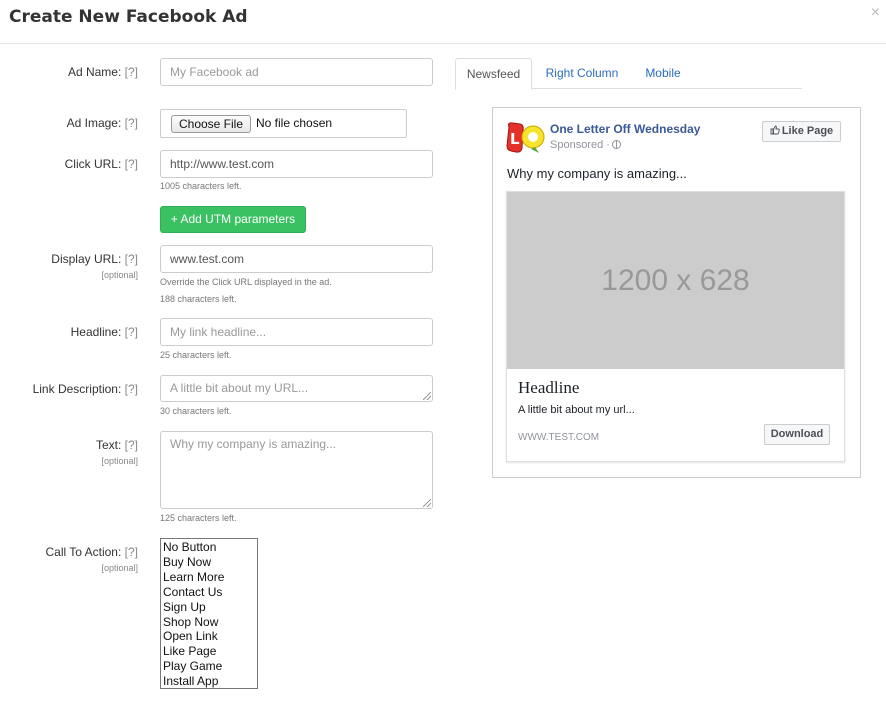  Describe the element at coordinates (209, 651) in the screenshot. I see `cta-option: Like Page` at that location.